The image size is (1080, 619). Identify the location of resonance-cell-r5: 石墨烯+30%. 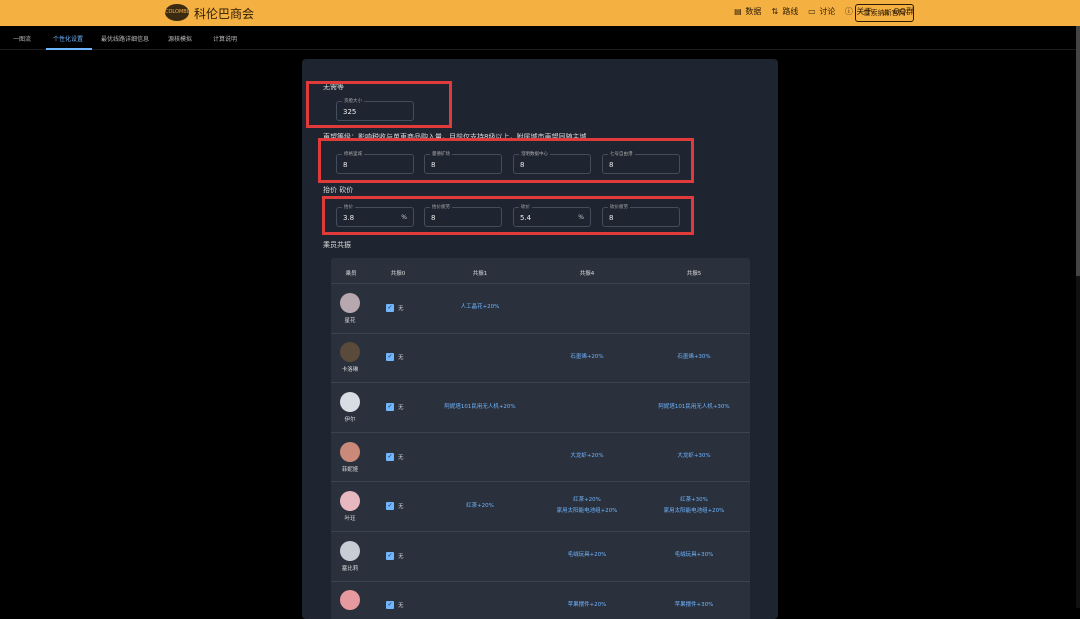
(694, 356).